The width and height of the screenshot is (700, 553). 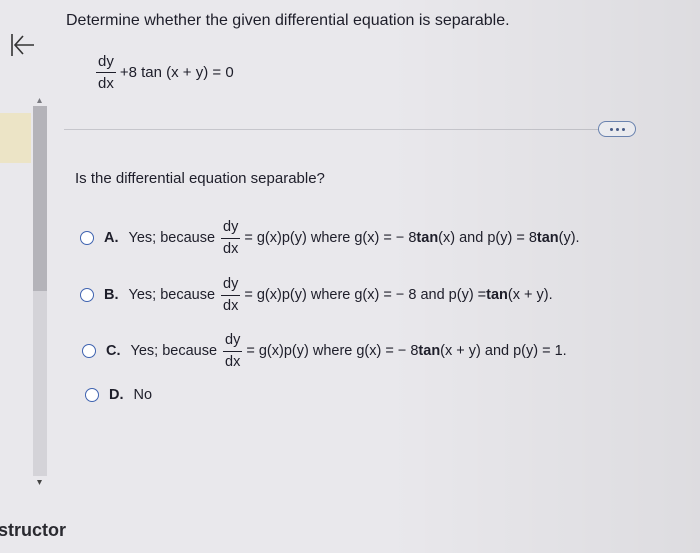 What do you see at coordinates (176, 72) in the screenshot?
I see `equation-remainder: +8 tan (x + y) = 0` at bounding box center [176, 72].